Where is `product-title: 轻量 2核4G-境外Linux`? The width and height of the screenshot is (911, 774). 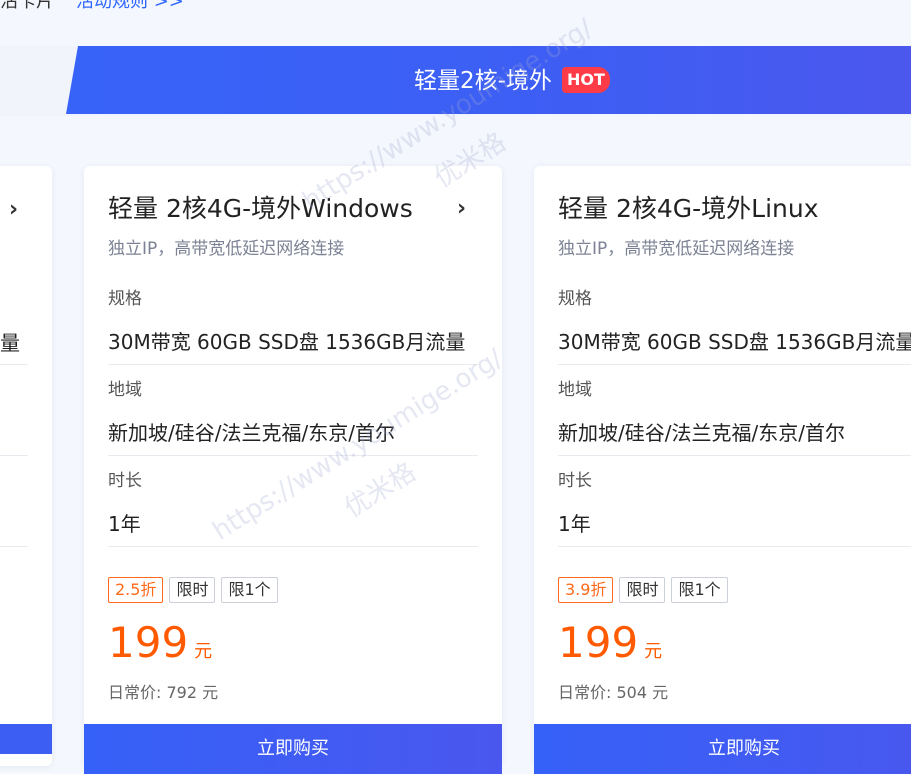
product-title: 轻量 2核4G-境外Linux is located at coordinates (688, 209).